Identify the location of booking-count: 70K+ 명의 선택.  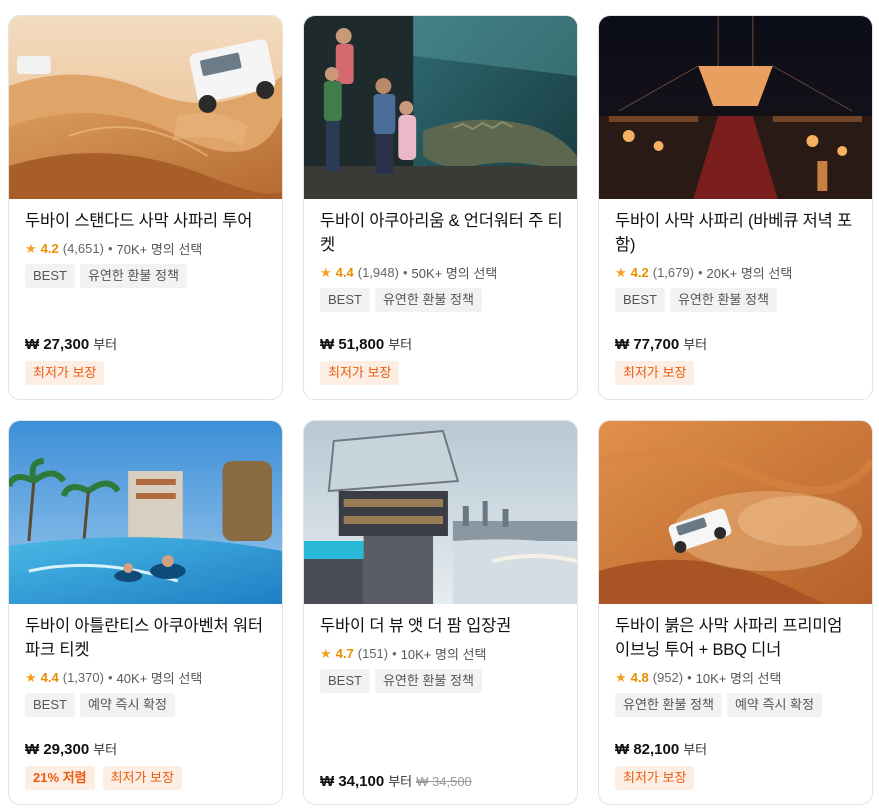
(159, 249).